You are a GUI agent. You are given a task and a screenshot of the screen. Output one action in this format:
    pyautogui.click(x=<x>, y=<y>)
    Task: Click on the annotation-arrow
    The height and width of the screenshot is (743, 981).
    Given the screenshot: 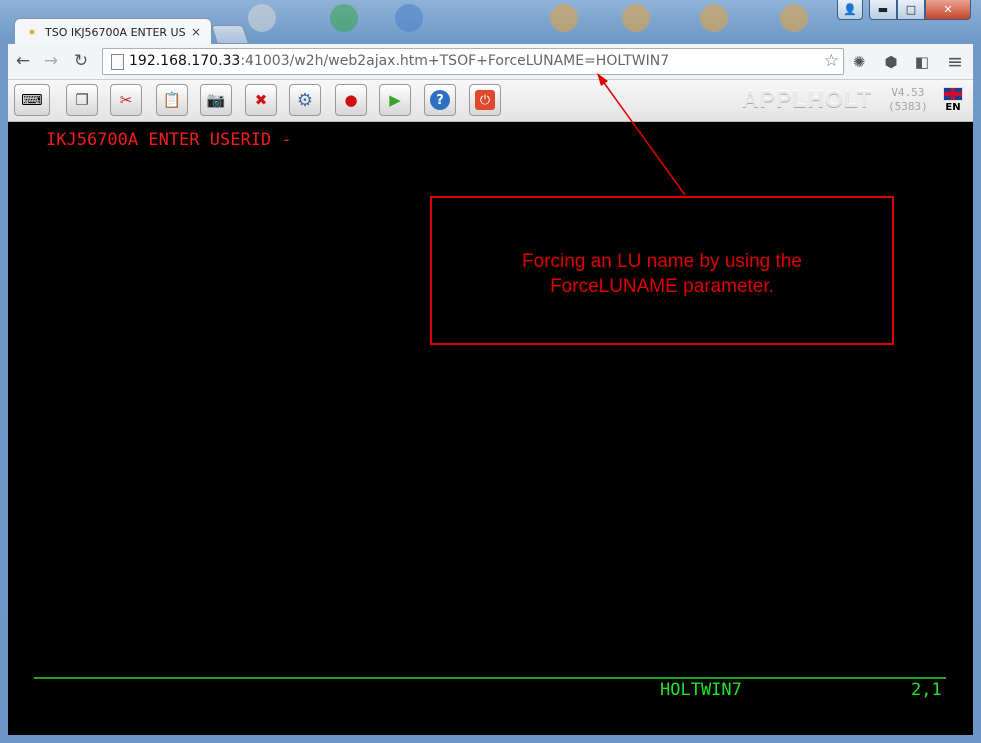 What is the action you would take?
    pyautogui.click(x=641, y=134)
    